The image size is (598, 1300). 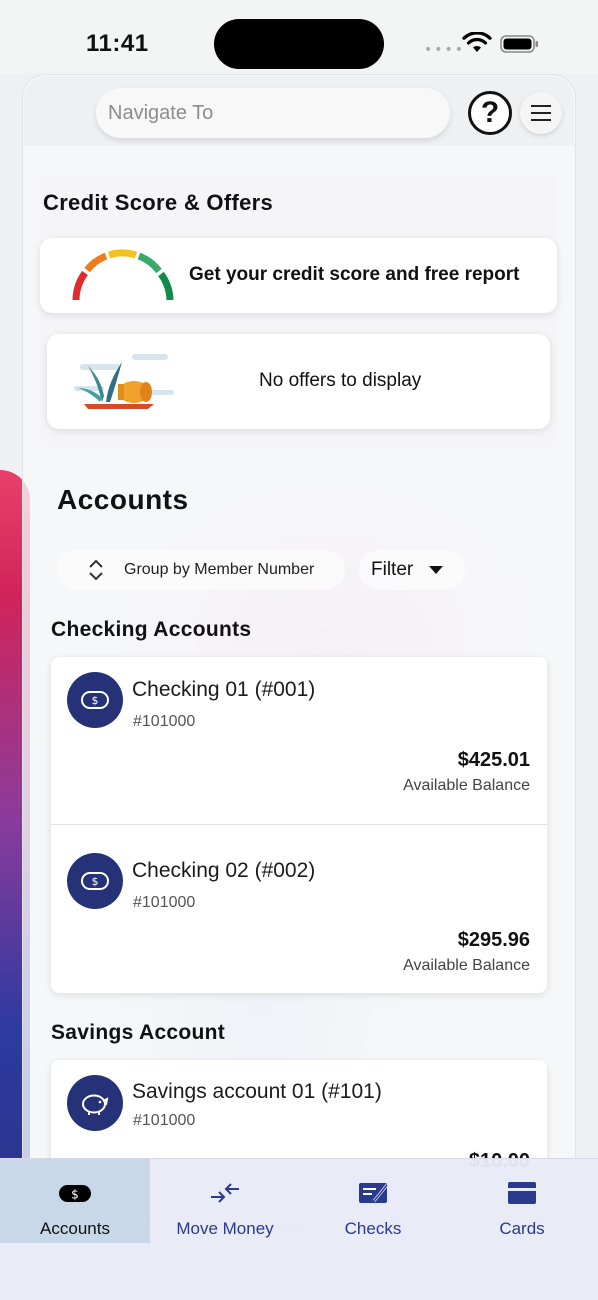 I want to click on sort-chevrons-icon, so click(x=96, y=570).